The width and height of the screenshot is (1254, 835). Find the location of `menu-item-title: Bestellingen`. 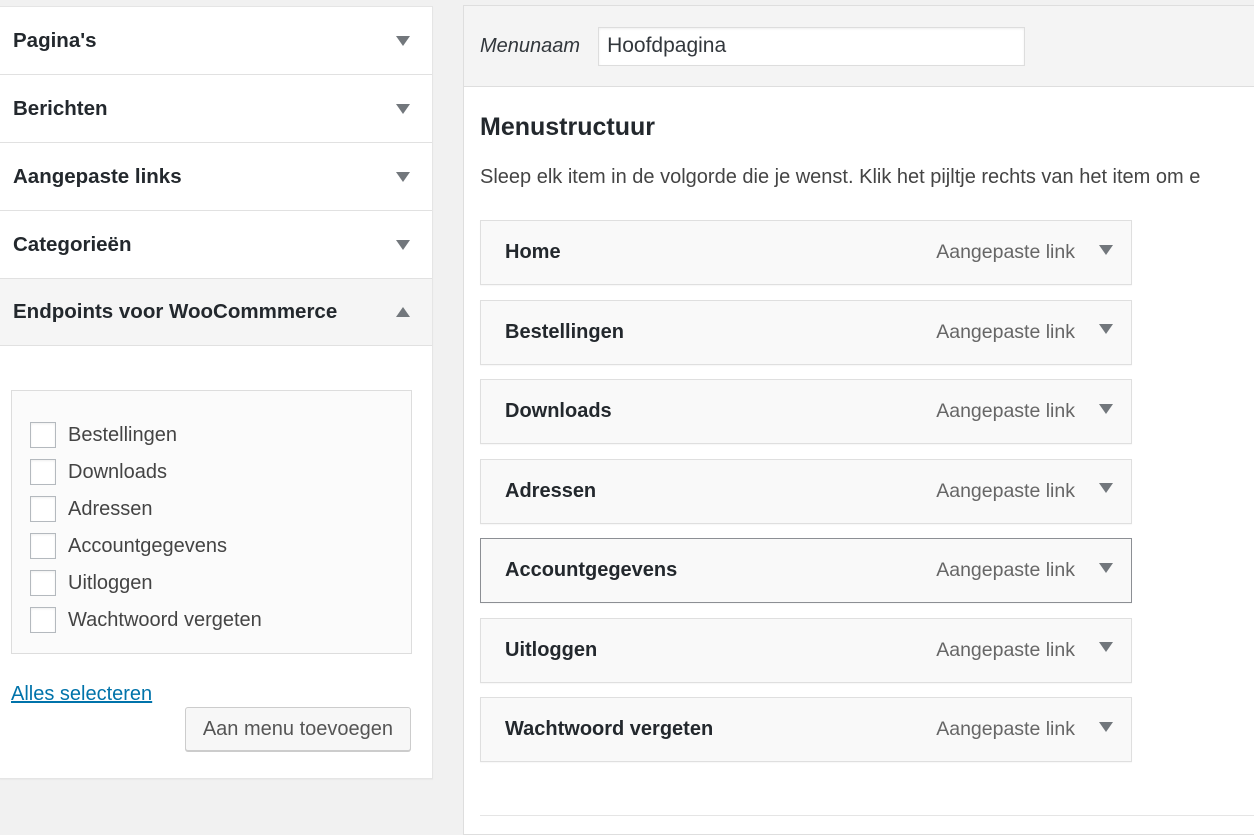

menu-item-title: Bestellingen is located at coordinates (564, 331).